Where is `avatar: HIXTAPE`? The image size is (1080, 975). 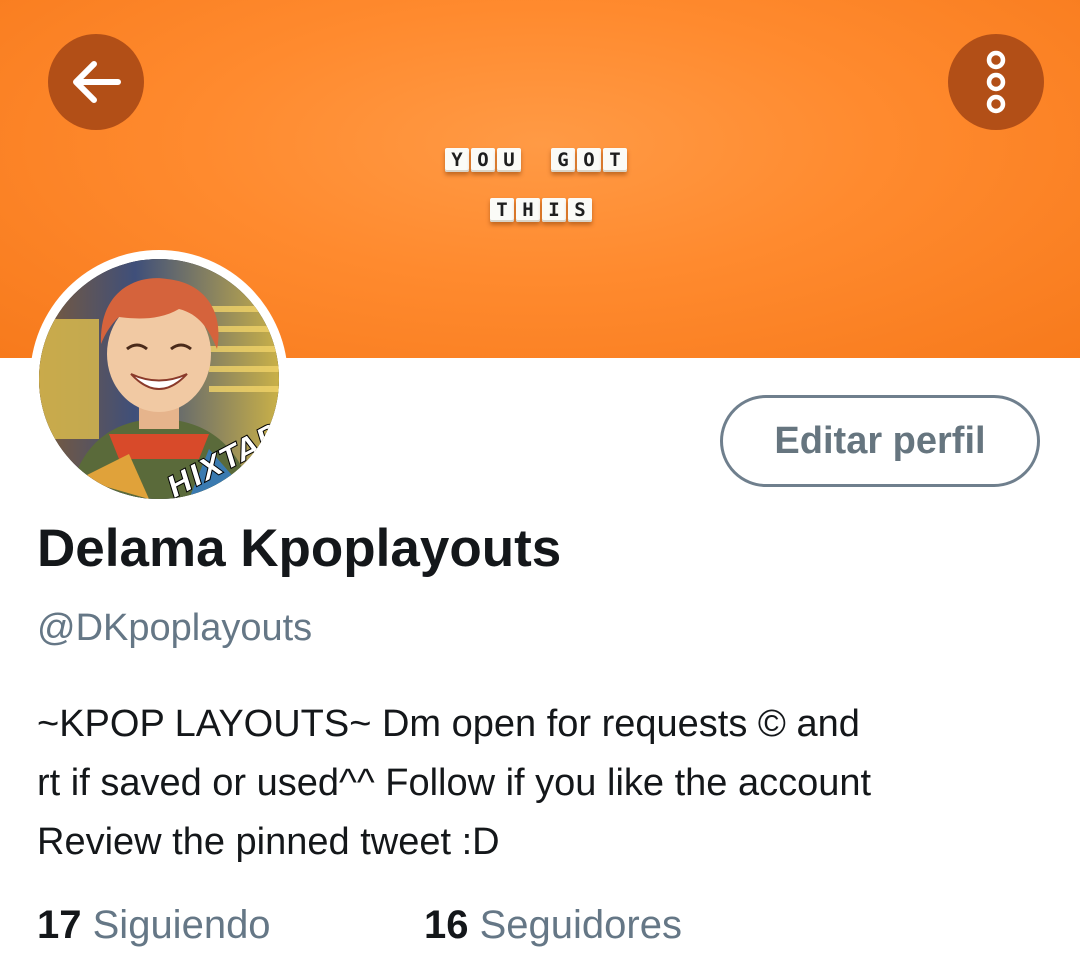 avatar: HIXTAPE is located at coordinates (159, 379).